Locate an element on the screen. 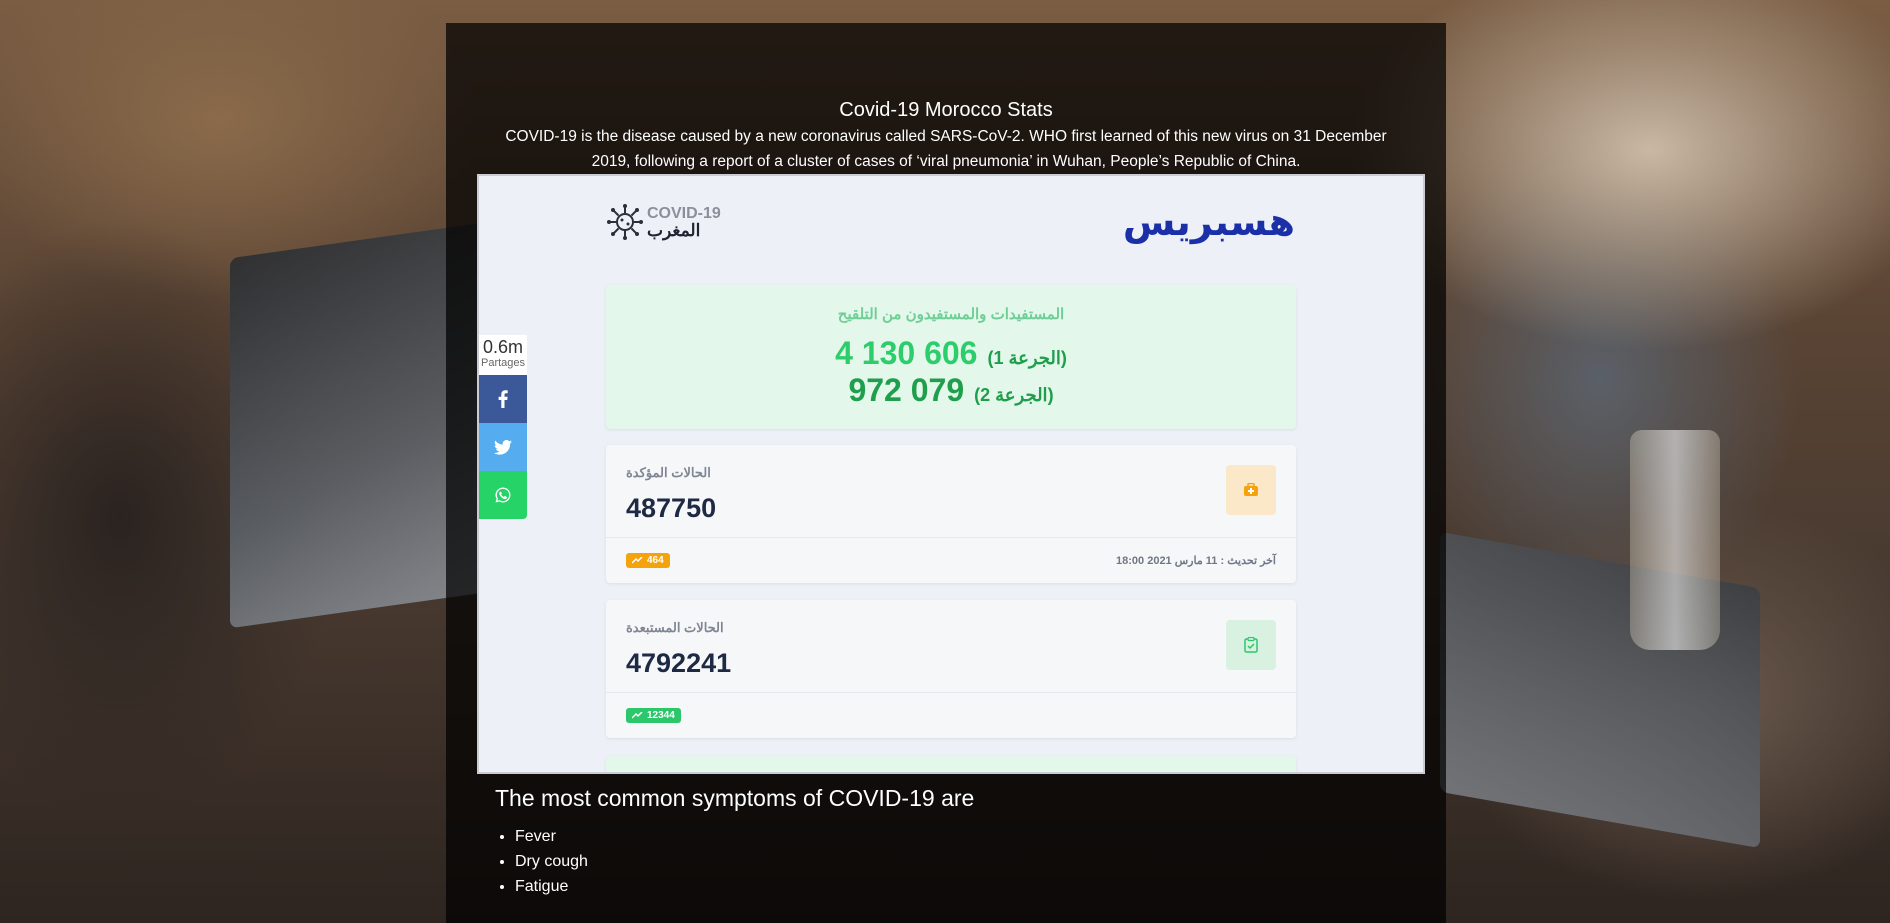  background-glass is located at coordinates (1675, 540).